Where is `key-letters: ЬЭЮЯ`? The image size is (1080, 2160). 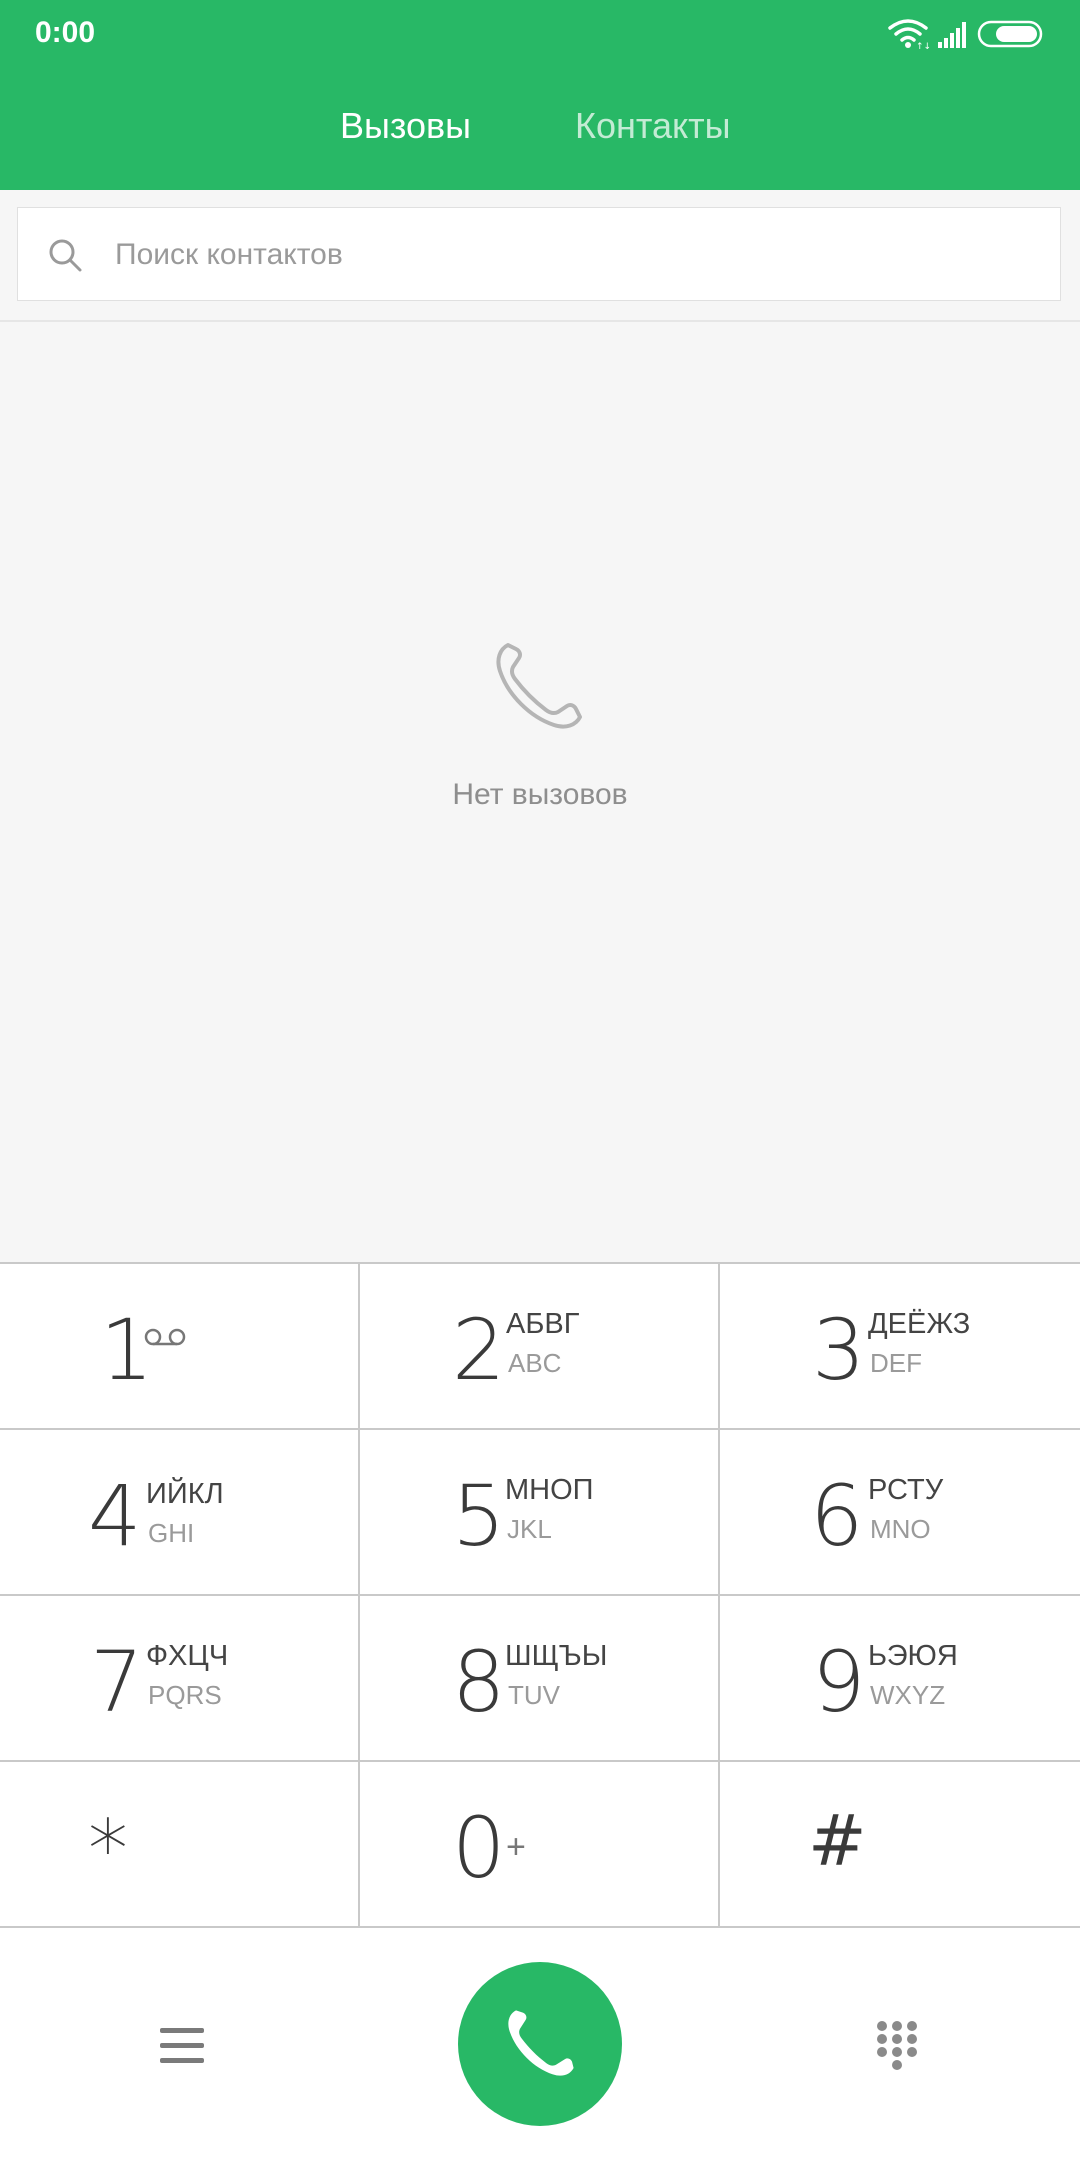 key-letters: ЬЭЮЯ is located at coordinates (913, 1656).